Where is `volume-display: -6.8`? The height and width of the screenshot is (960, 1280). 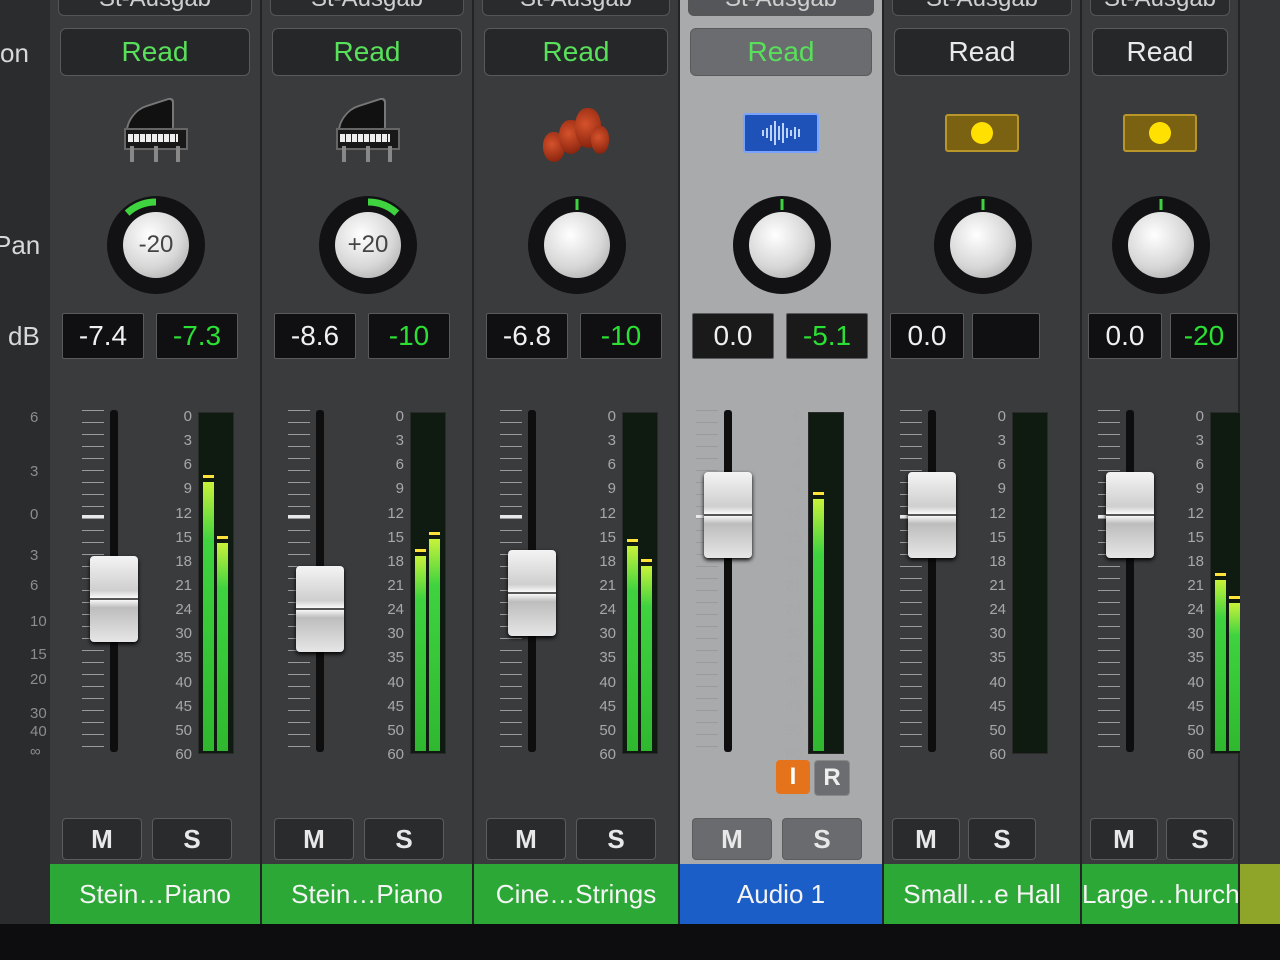 volume-display: -6.8 is located at coordinates (527, 336).